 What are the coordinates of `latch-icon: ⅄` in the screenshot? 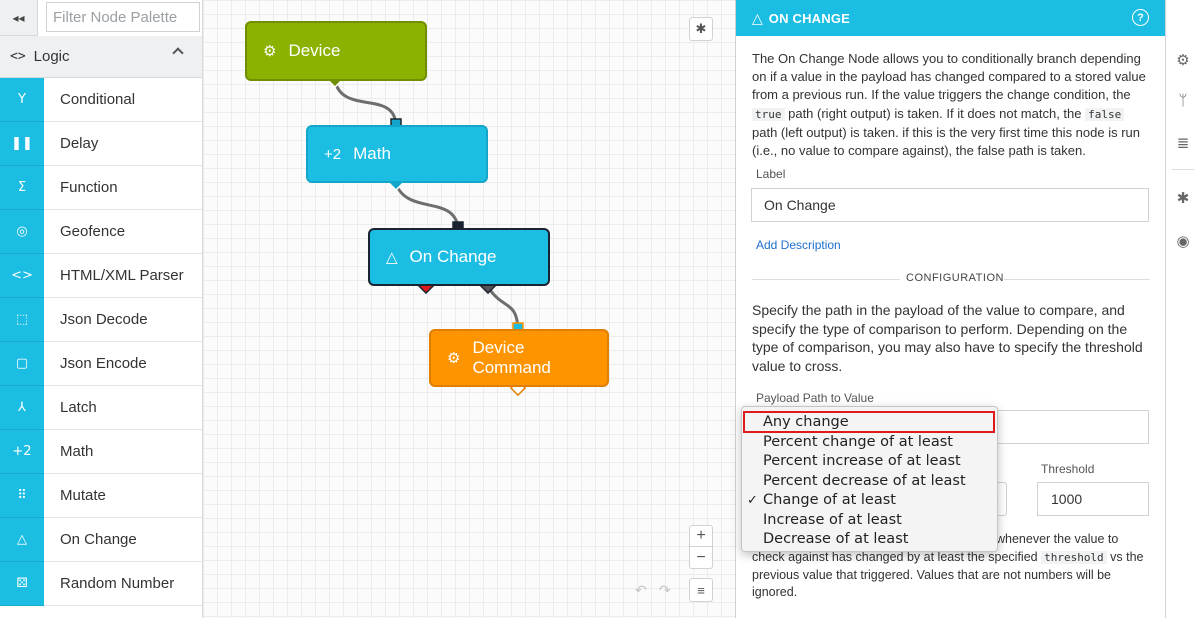 It's located at (22, 408).